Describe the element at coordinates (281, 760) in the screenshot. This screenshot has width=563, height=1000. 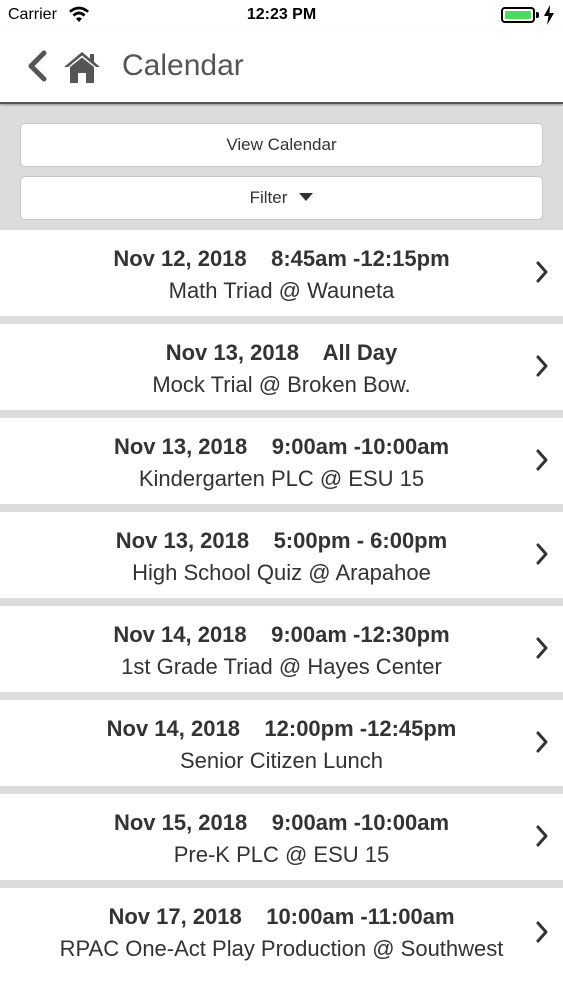
I see `event-title: Senior Citizen Lunch` at that location.